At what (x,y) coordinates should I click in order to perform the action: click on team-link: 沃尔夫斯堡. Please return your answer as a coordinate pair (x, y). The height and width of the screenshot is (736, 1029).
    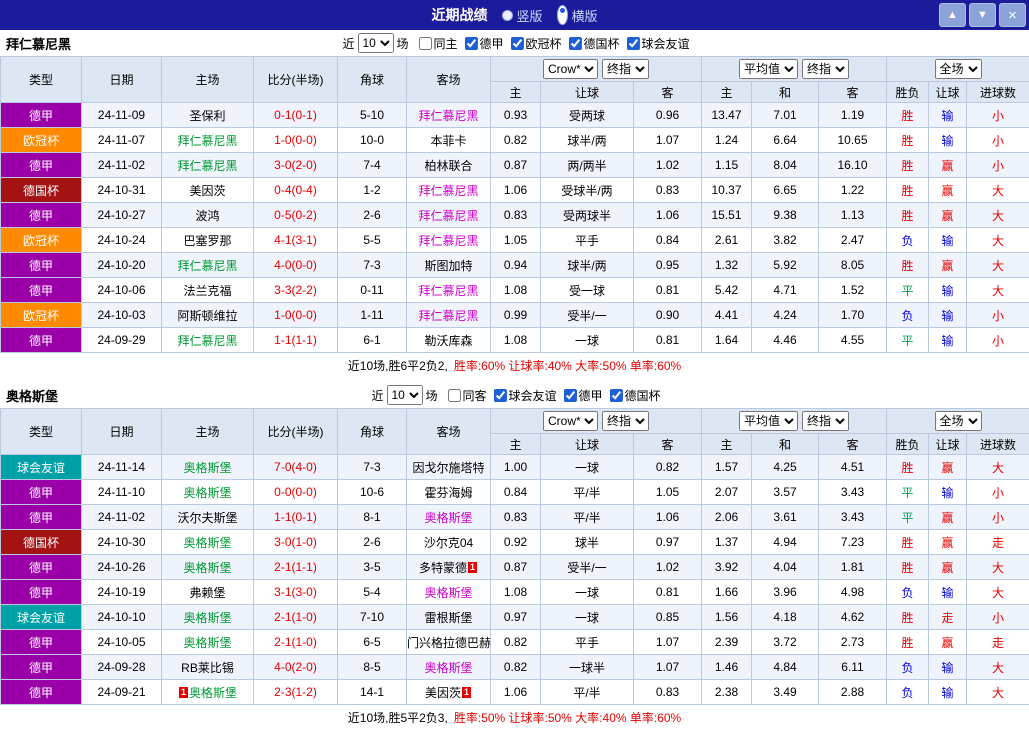
    Looking at the image, I should click on (207, 518).